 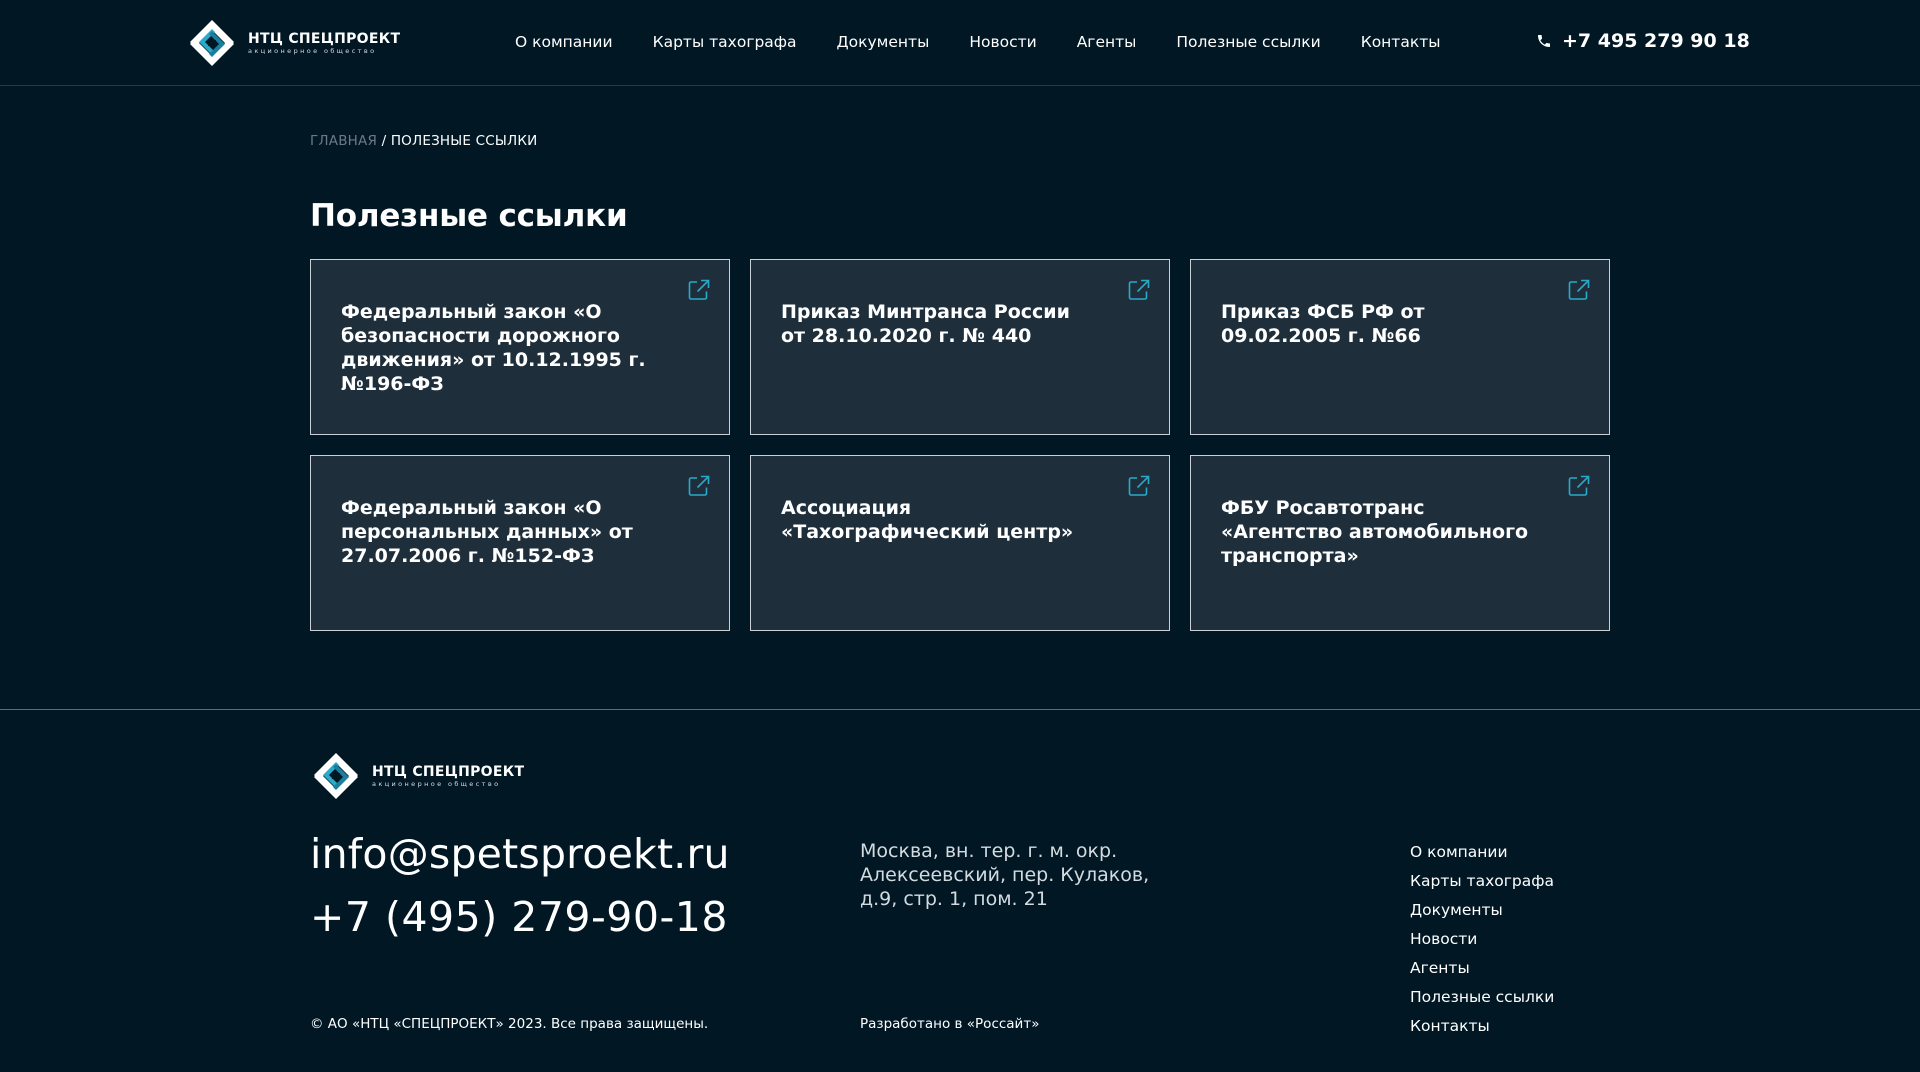 What do you see at coordinates (1482, 1026) in the screenshot?
I see `footer-nav-item-contacts: Контакты` at bounding box center [1482, 1026].